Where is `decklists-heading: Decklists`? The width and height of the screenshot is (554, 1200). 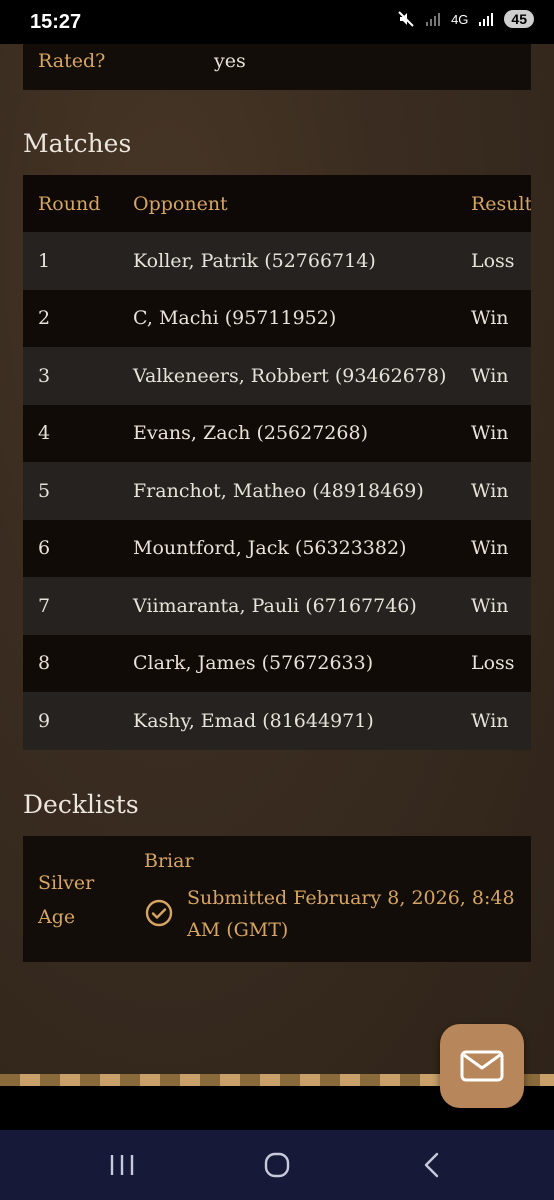
decklists-heading: Decklists is located at coordinates (81, 804).